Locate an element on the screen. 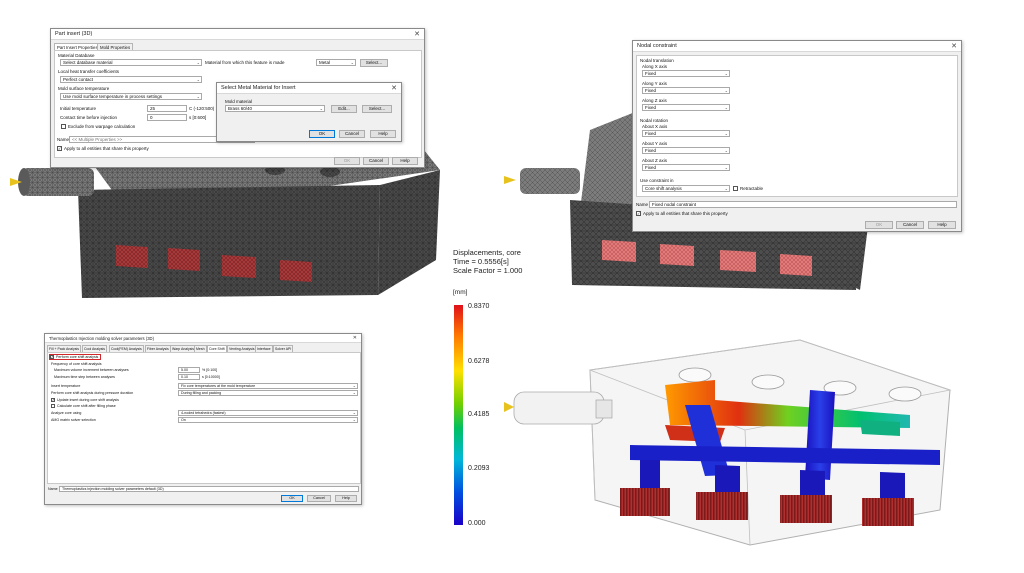  mold-material-value: Brass 60/40 is located at coordinates (240, 108).